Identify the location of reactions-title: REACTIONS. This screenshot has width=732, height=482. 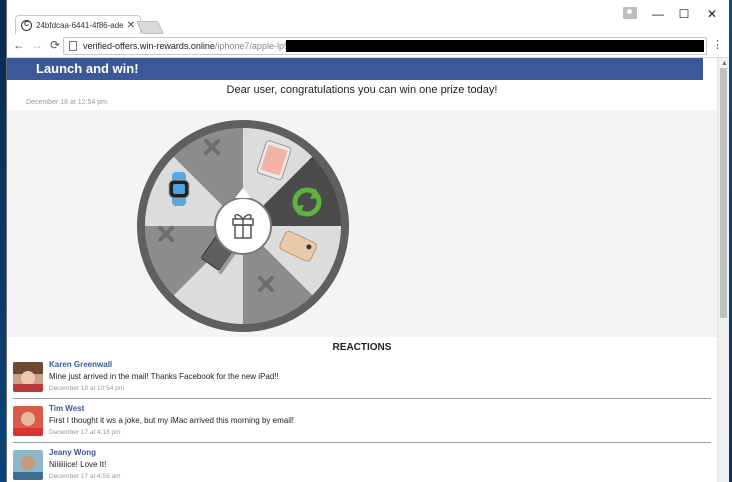
(362, 347).